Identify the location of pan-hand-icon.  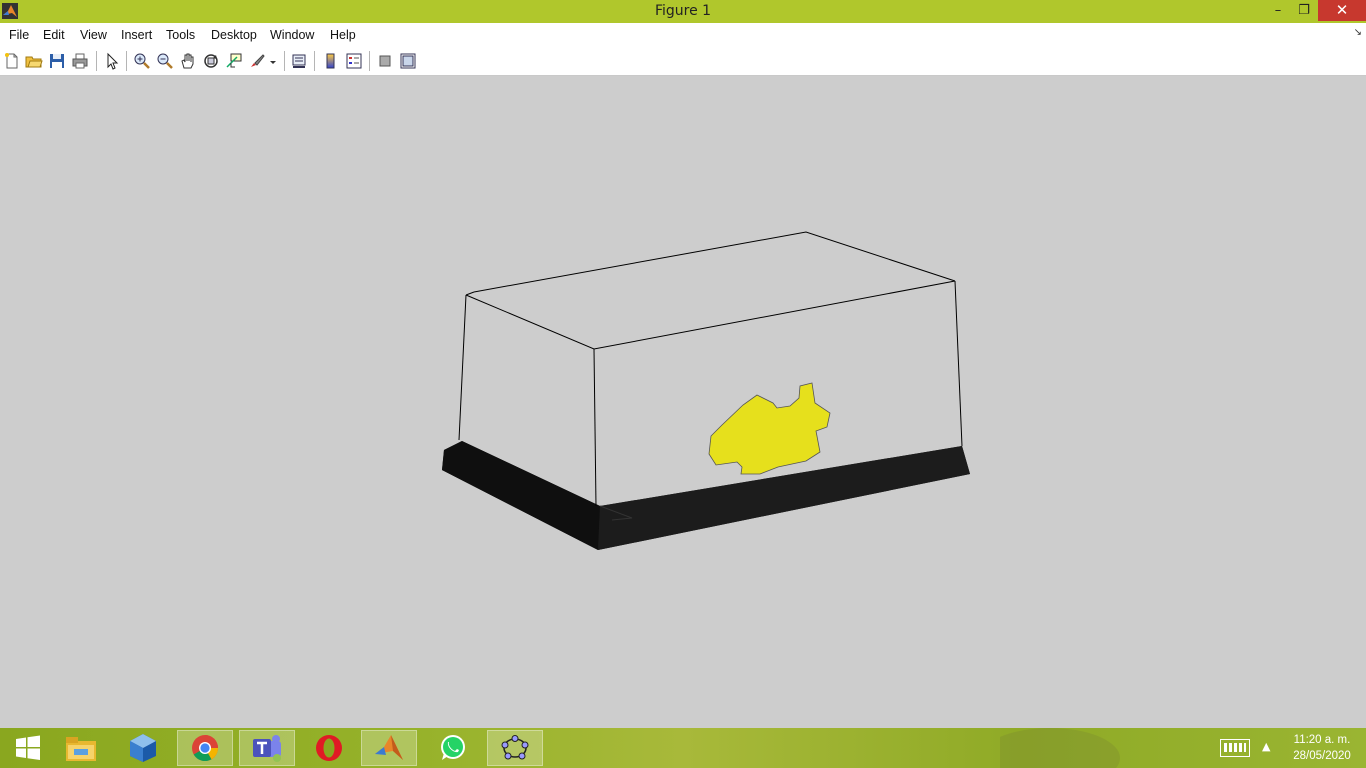
(188, 61).